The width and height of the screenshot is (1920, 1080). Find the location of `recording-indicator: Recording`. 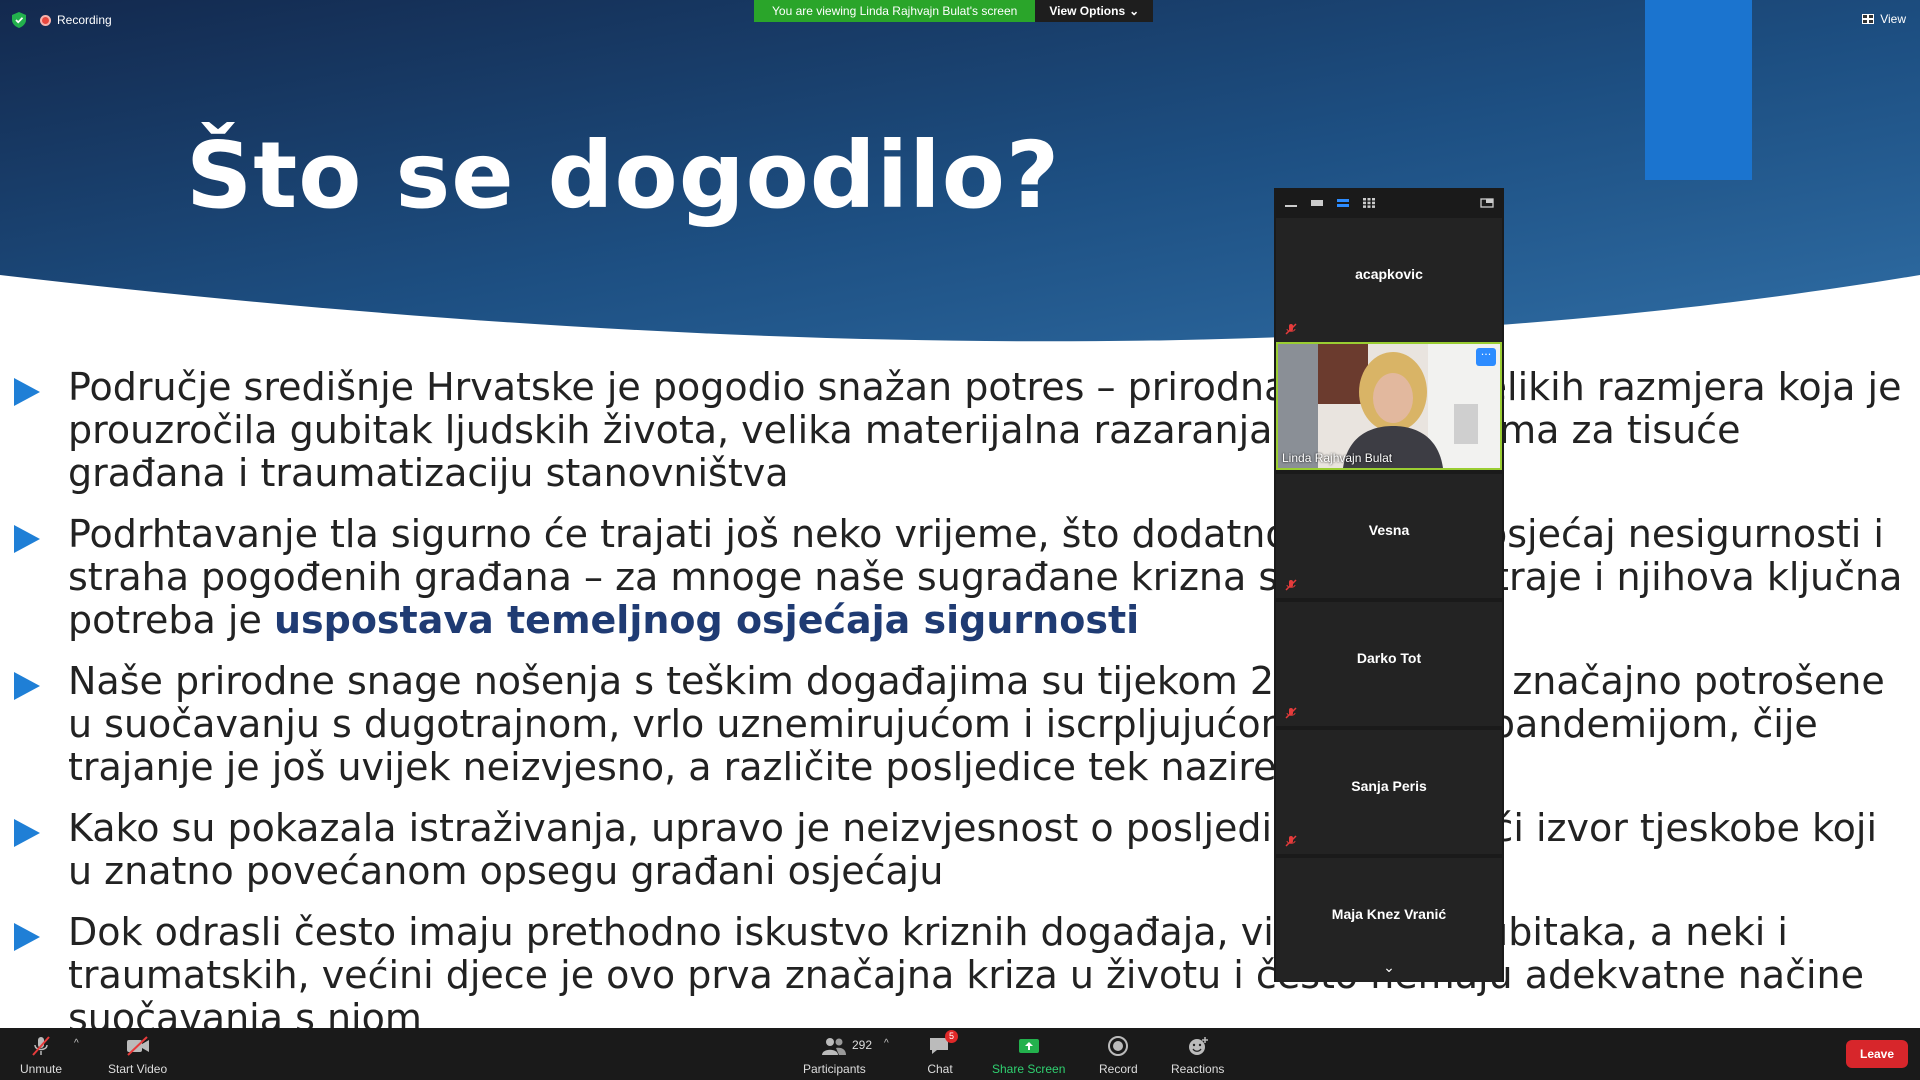

recording-indicator: Recording is located at coordinates (76, 20).